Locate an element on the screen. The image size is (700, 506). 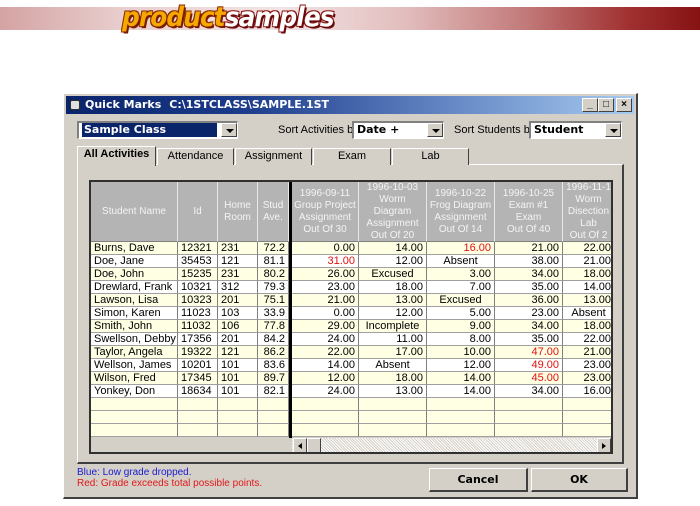
grid-cell-room: 103 is located at coordinates (238, 313).